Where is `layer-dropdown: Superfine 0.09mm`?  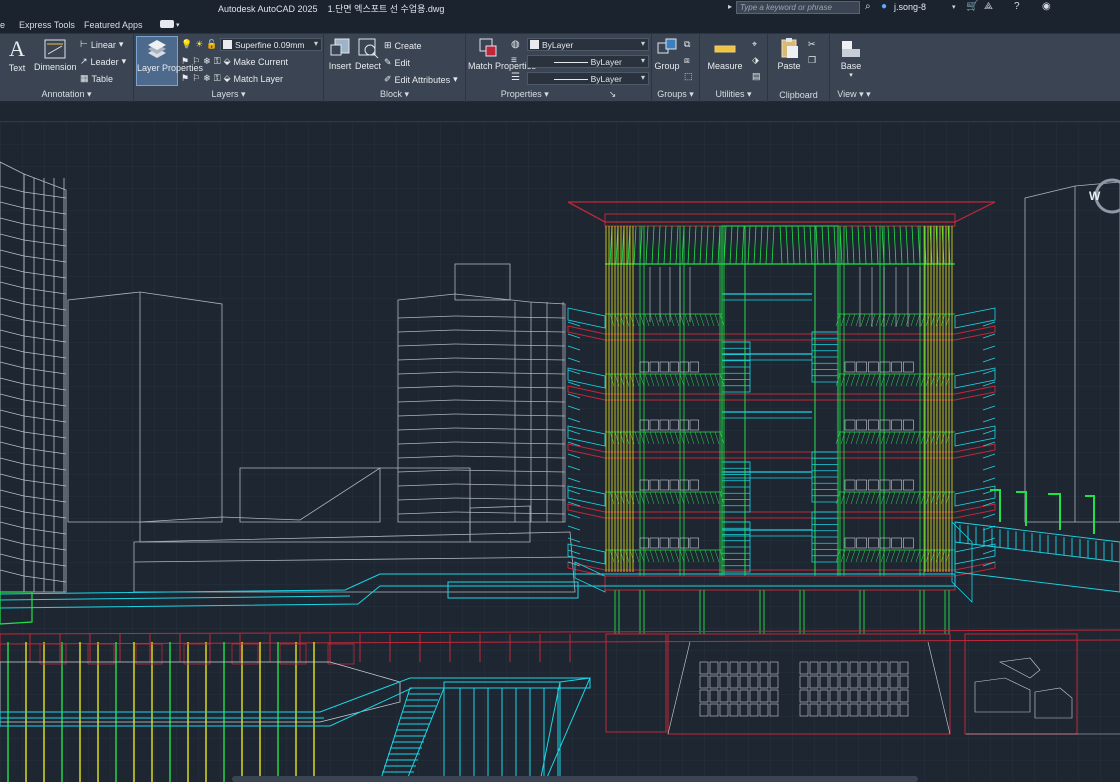 layer-dropdown: Superfine 0.09mm is located at coordinates (271, 44).